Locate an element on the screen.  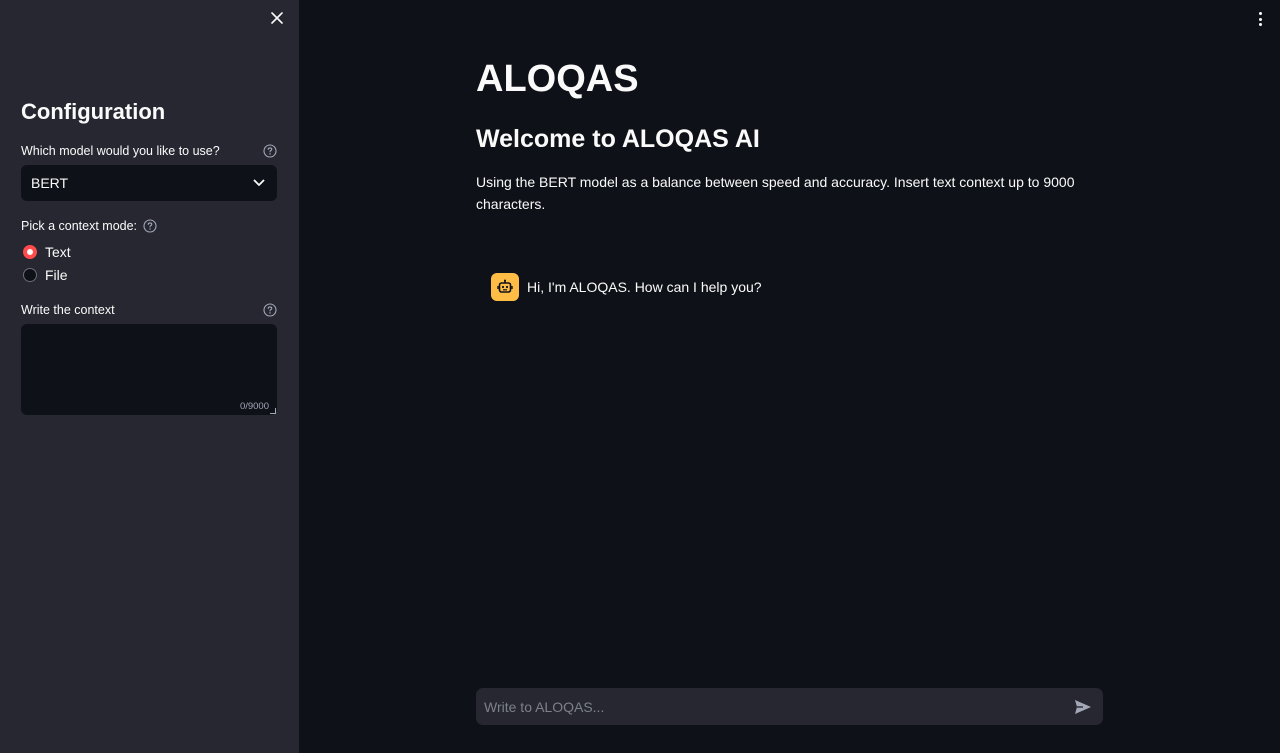
context-textarea-container: 0/9000 is located at coordinates (149, 369).